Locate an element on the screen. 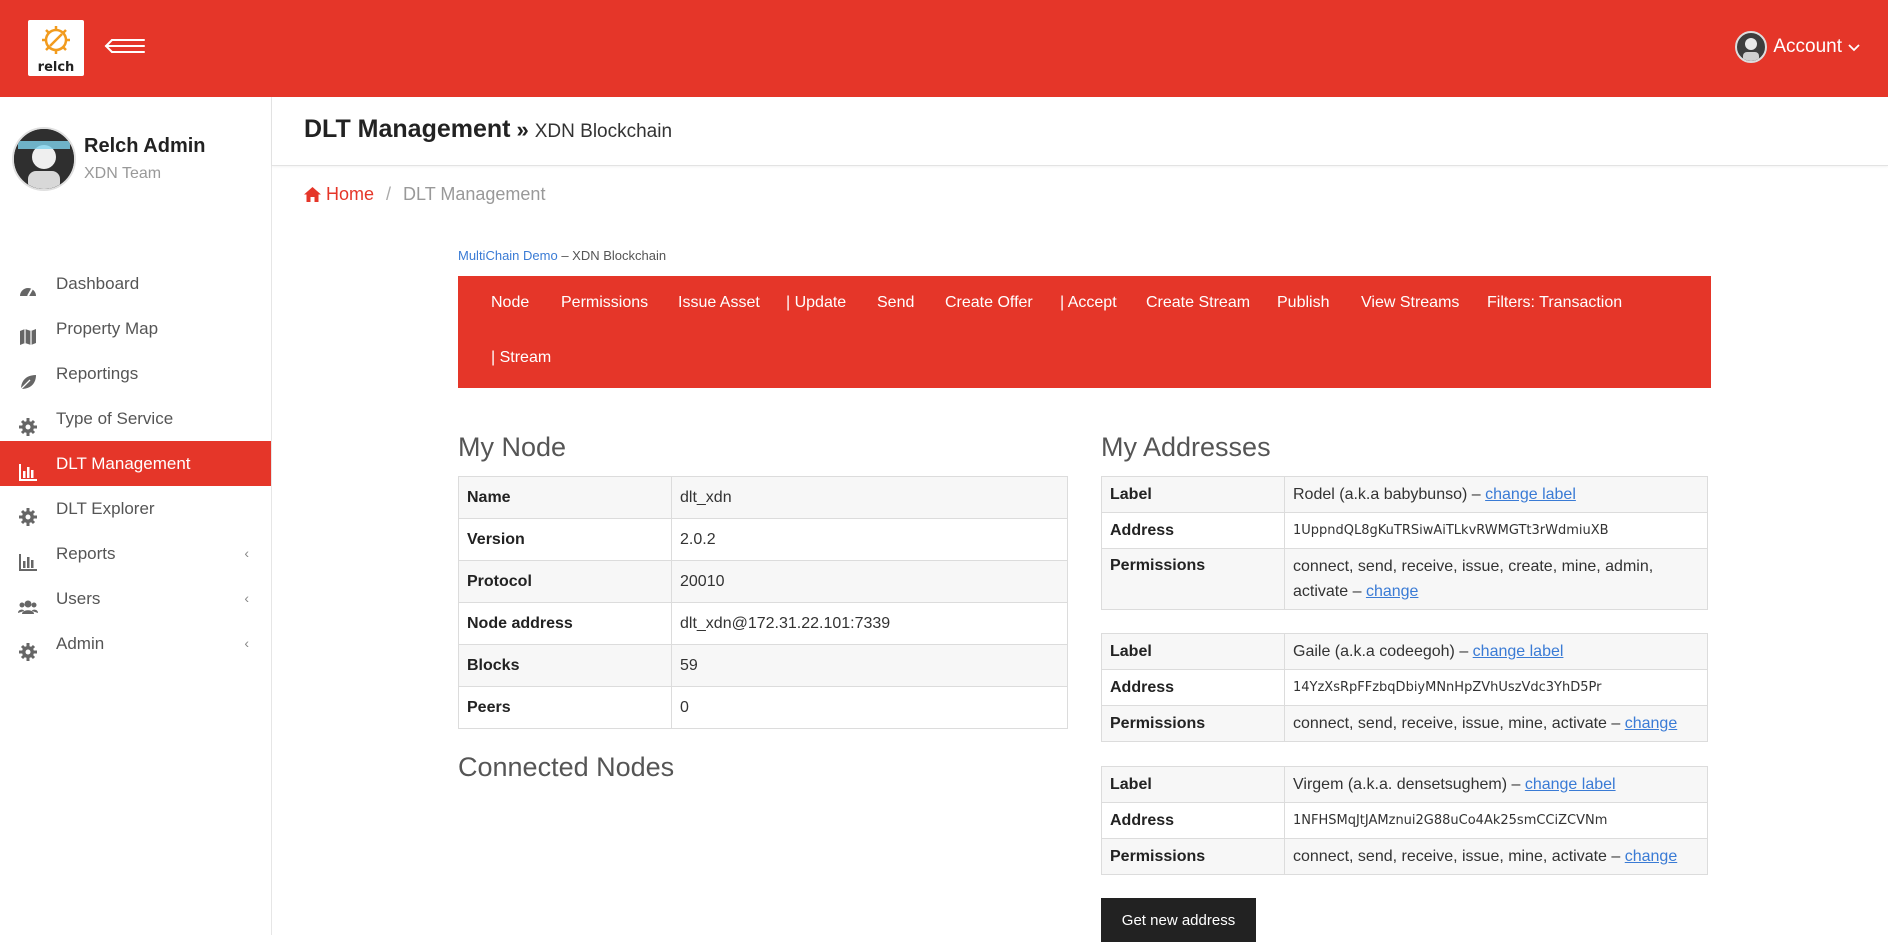 The width and height of the screenshot is (1888, 943). table-row: Version 2.0.2 is located at coordinates (763, 539).